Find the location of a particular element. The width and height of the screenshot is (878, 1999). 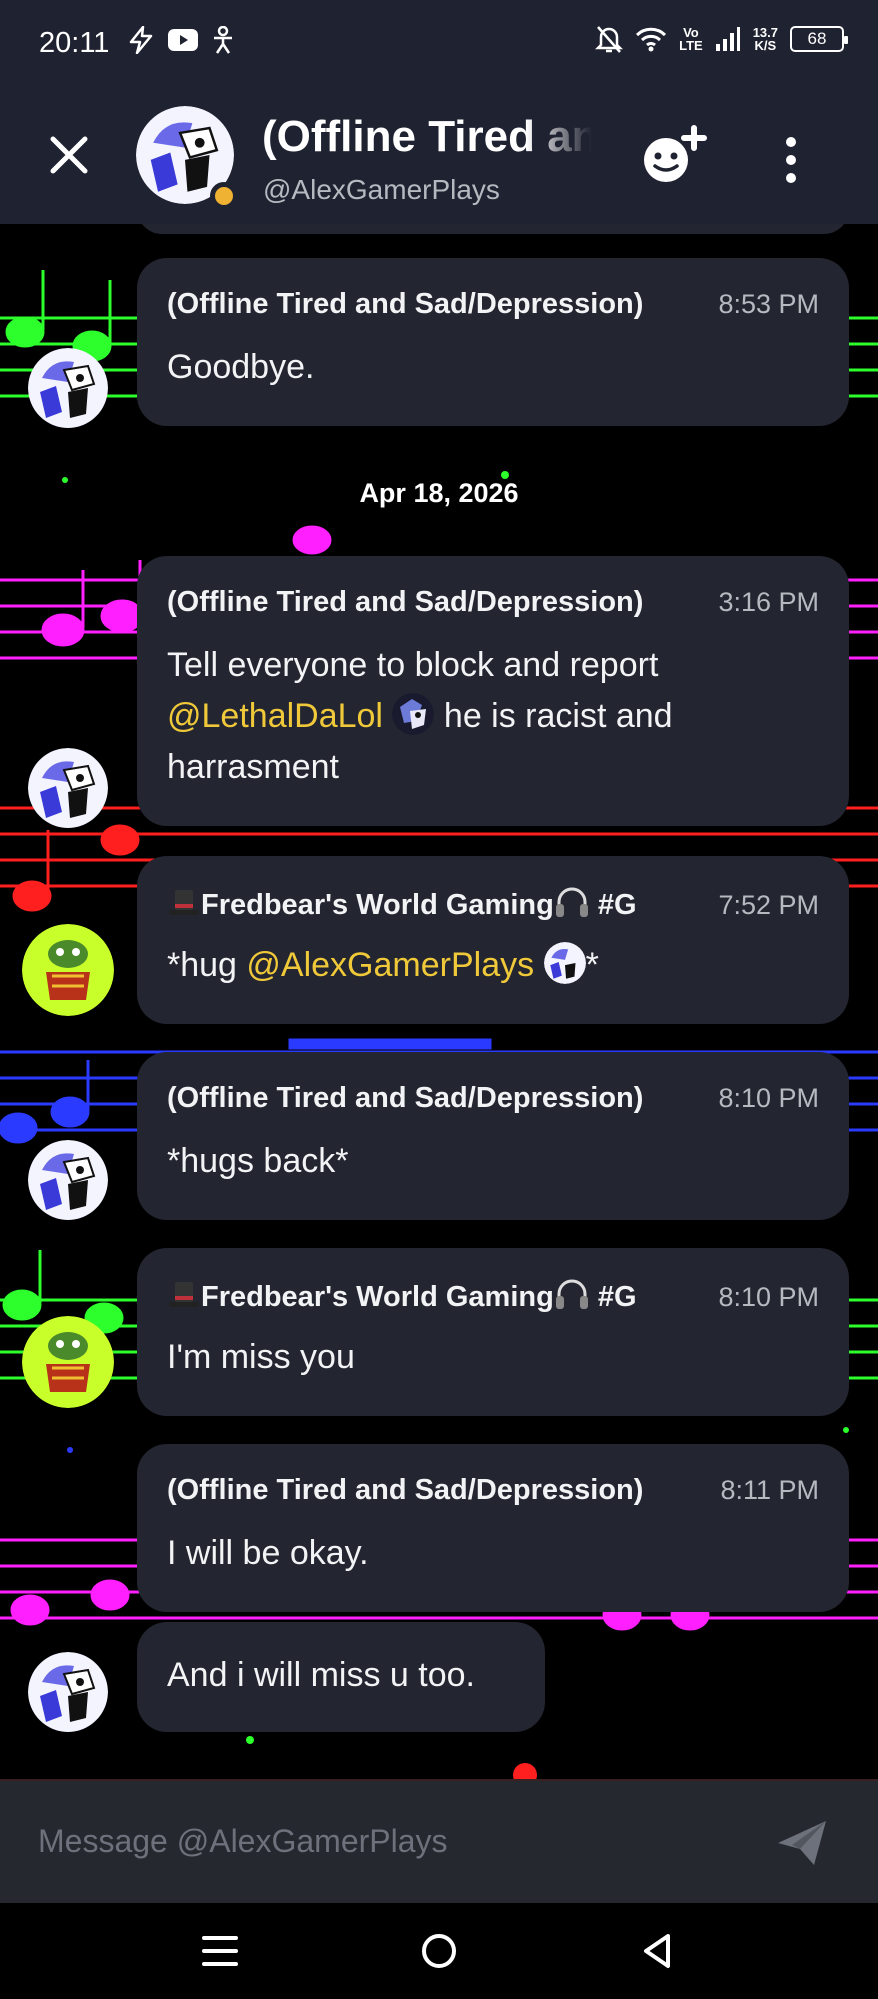

message-text: *hugs back* is located at coordinates (258, 1161).